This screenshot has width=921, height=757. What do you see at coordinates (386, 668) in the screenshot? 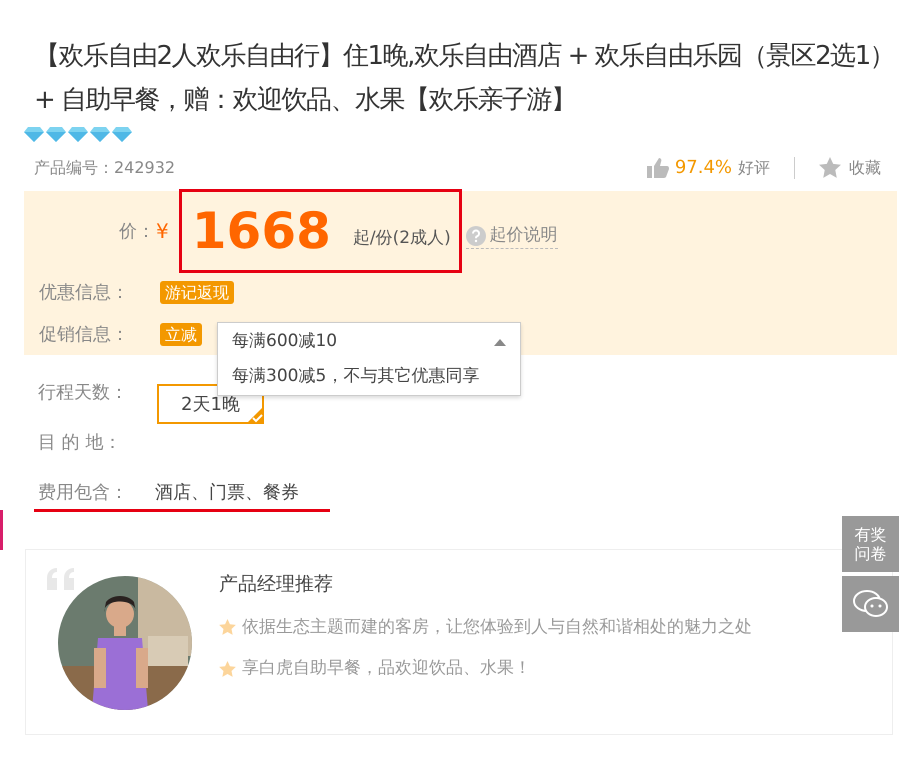
I see `recommend-point: 享白虎自助早餐，品欢迎饮品、水果！` at bounding box center [386, 668].